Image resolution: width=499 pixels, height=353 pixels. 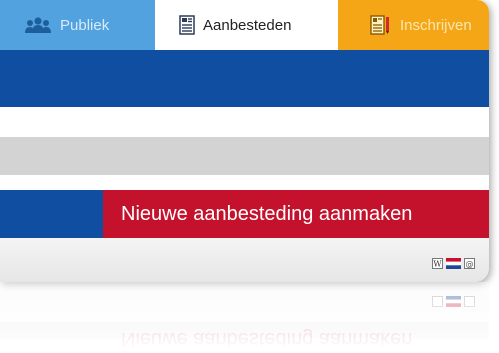 I want to click on tab-inschrijven: Inschrijven, so click(x=413, y=25).